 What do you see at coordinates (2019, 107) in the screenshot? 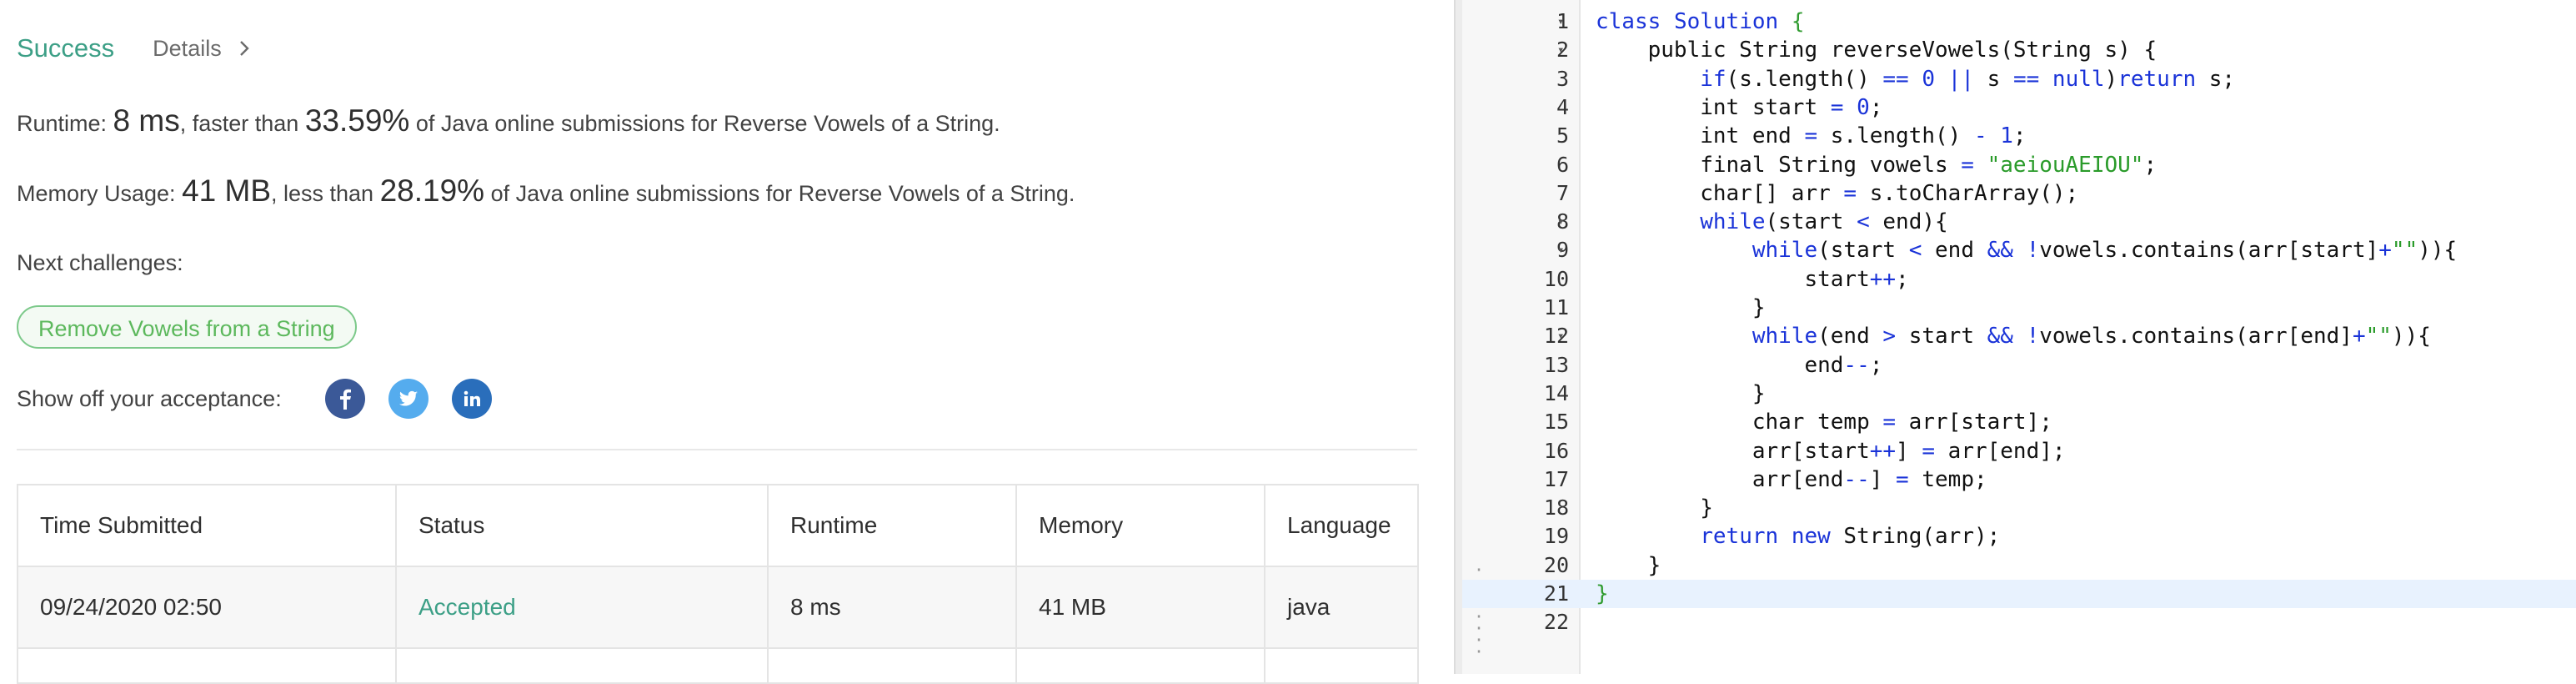
I see `code-line: 4 int start = 0;` at bounding box center [2019, 107].